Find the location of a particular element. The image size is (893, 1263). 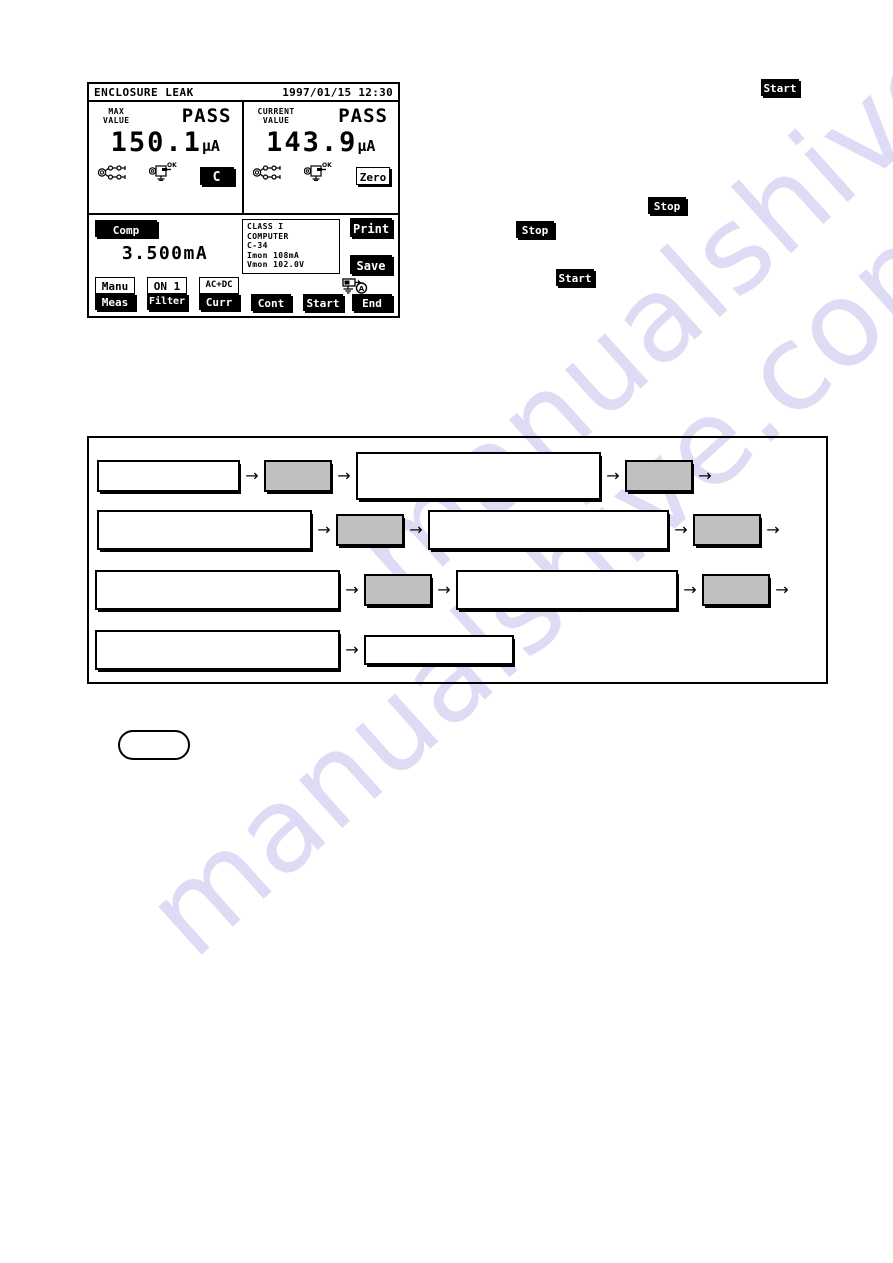

print-button: Print is located at coordinates (371, 227).